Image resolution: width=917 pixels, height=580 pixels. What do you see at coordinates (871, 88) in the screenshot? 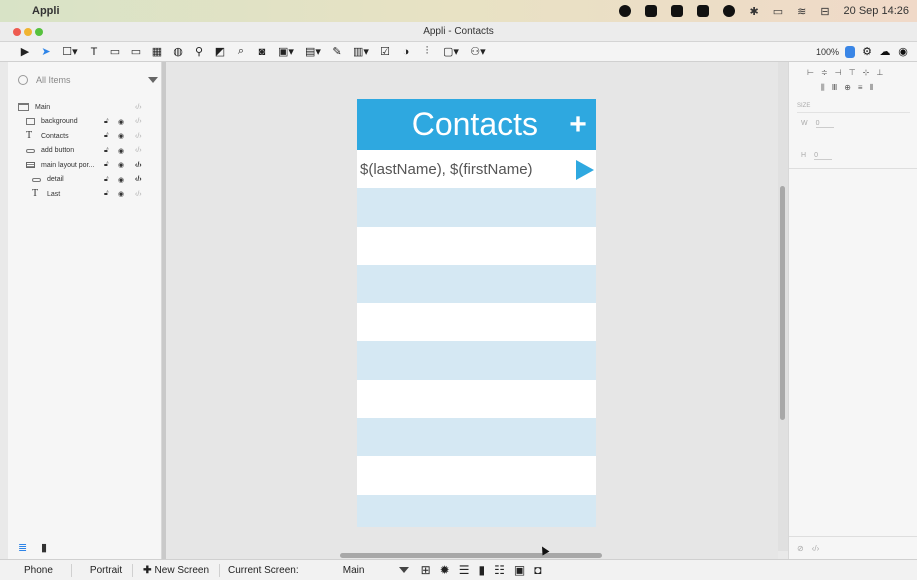
I see `equal-width-icon: ⫴` at bounding box center [871, 88].